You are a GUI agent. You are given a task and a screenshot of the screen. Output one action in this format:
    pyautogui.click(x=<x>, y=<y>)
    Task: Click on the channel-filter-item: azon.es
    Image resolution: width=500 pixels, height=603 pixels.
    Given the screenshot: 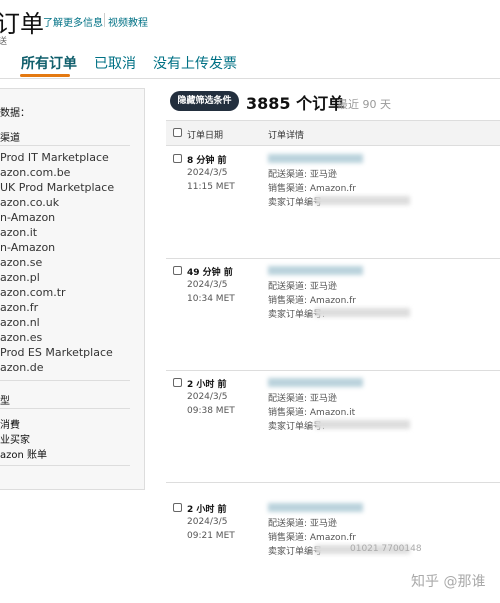 What is the action you would take?
    pyautogui.click(x=21, y=337)
    